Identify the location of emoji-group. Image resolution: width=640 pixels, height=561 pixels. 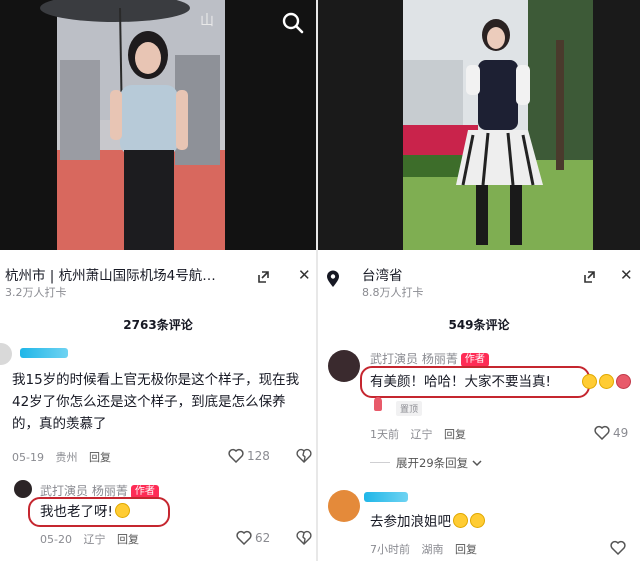
(605, 381).